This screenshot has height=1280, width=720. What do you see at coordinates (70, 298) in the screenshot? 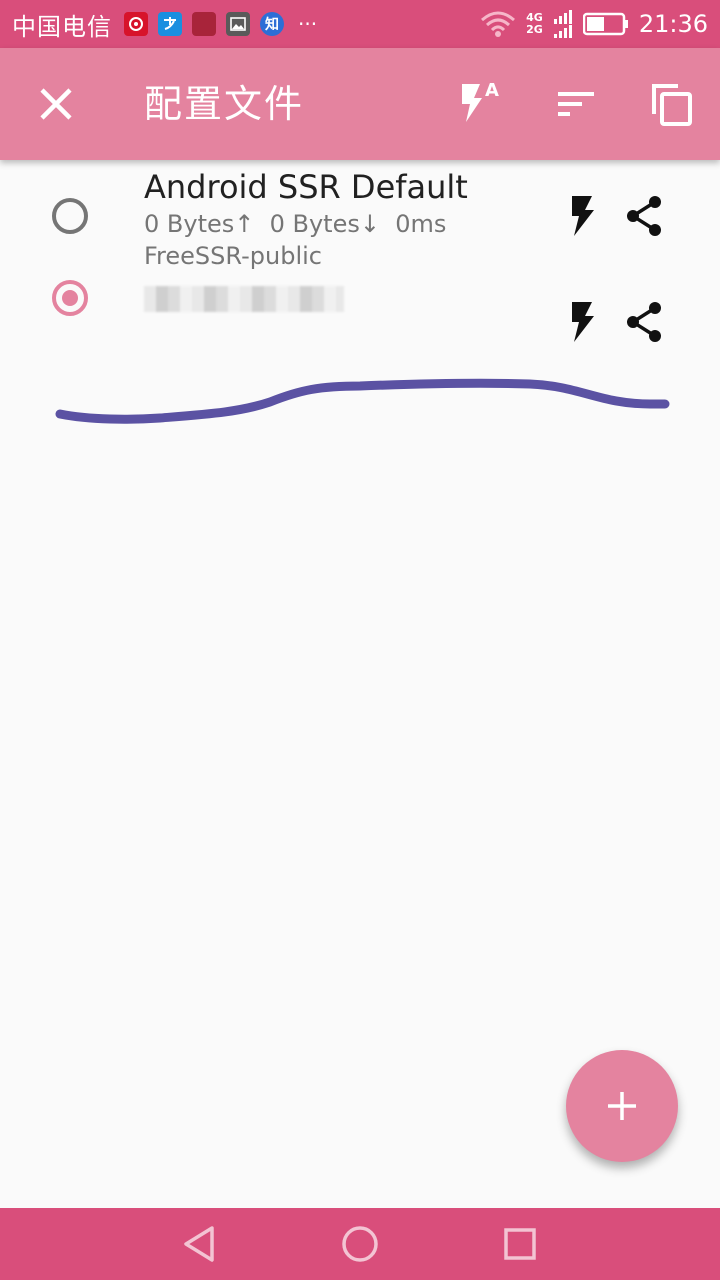
I see `profile-radio-selected` at bounding box center [70, 298].